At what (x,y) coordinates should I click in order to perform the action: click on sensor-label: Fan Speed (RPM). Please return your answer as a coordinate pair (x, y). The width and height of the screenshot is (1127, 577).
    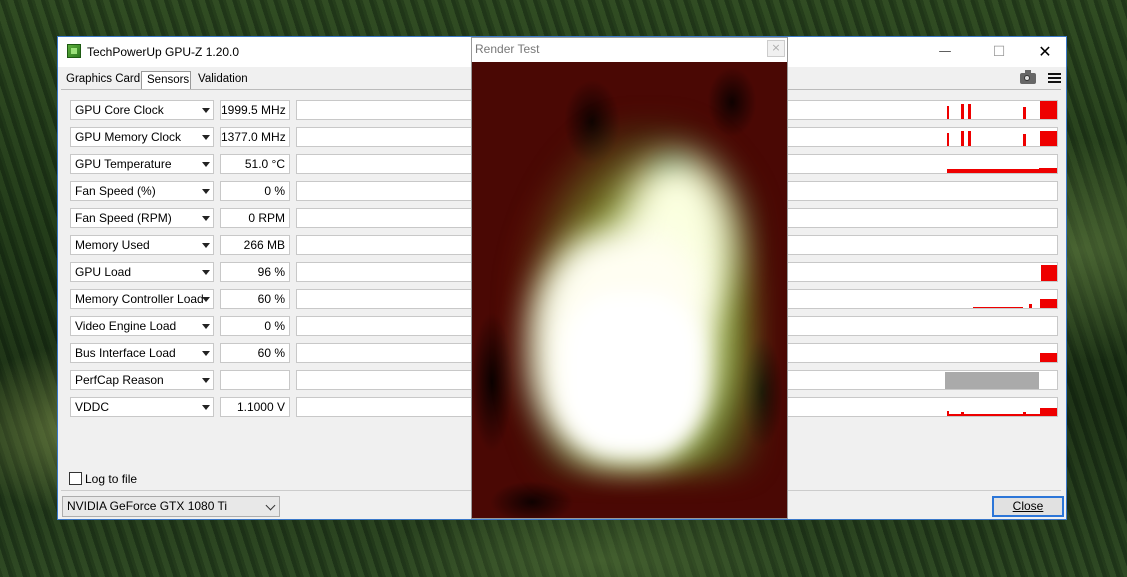
    Looking at the image, I should click on (123, 218).